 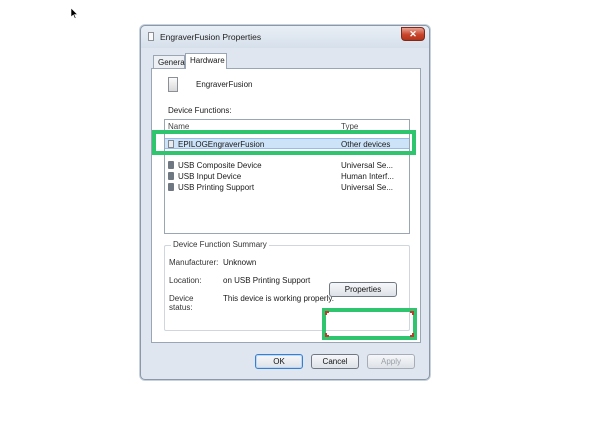 What do you see at coordinates (75, 13) in the screenshot?
I see `mouse-cursor-icon` at bounding box center [75, 13].